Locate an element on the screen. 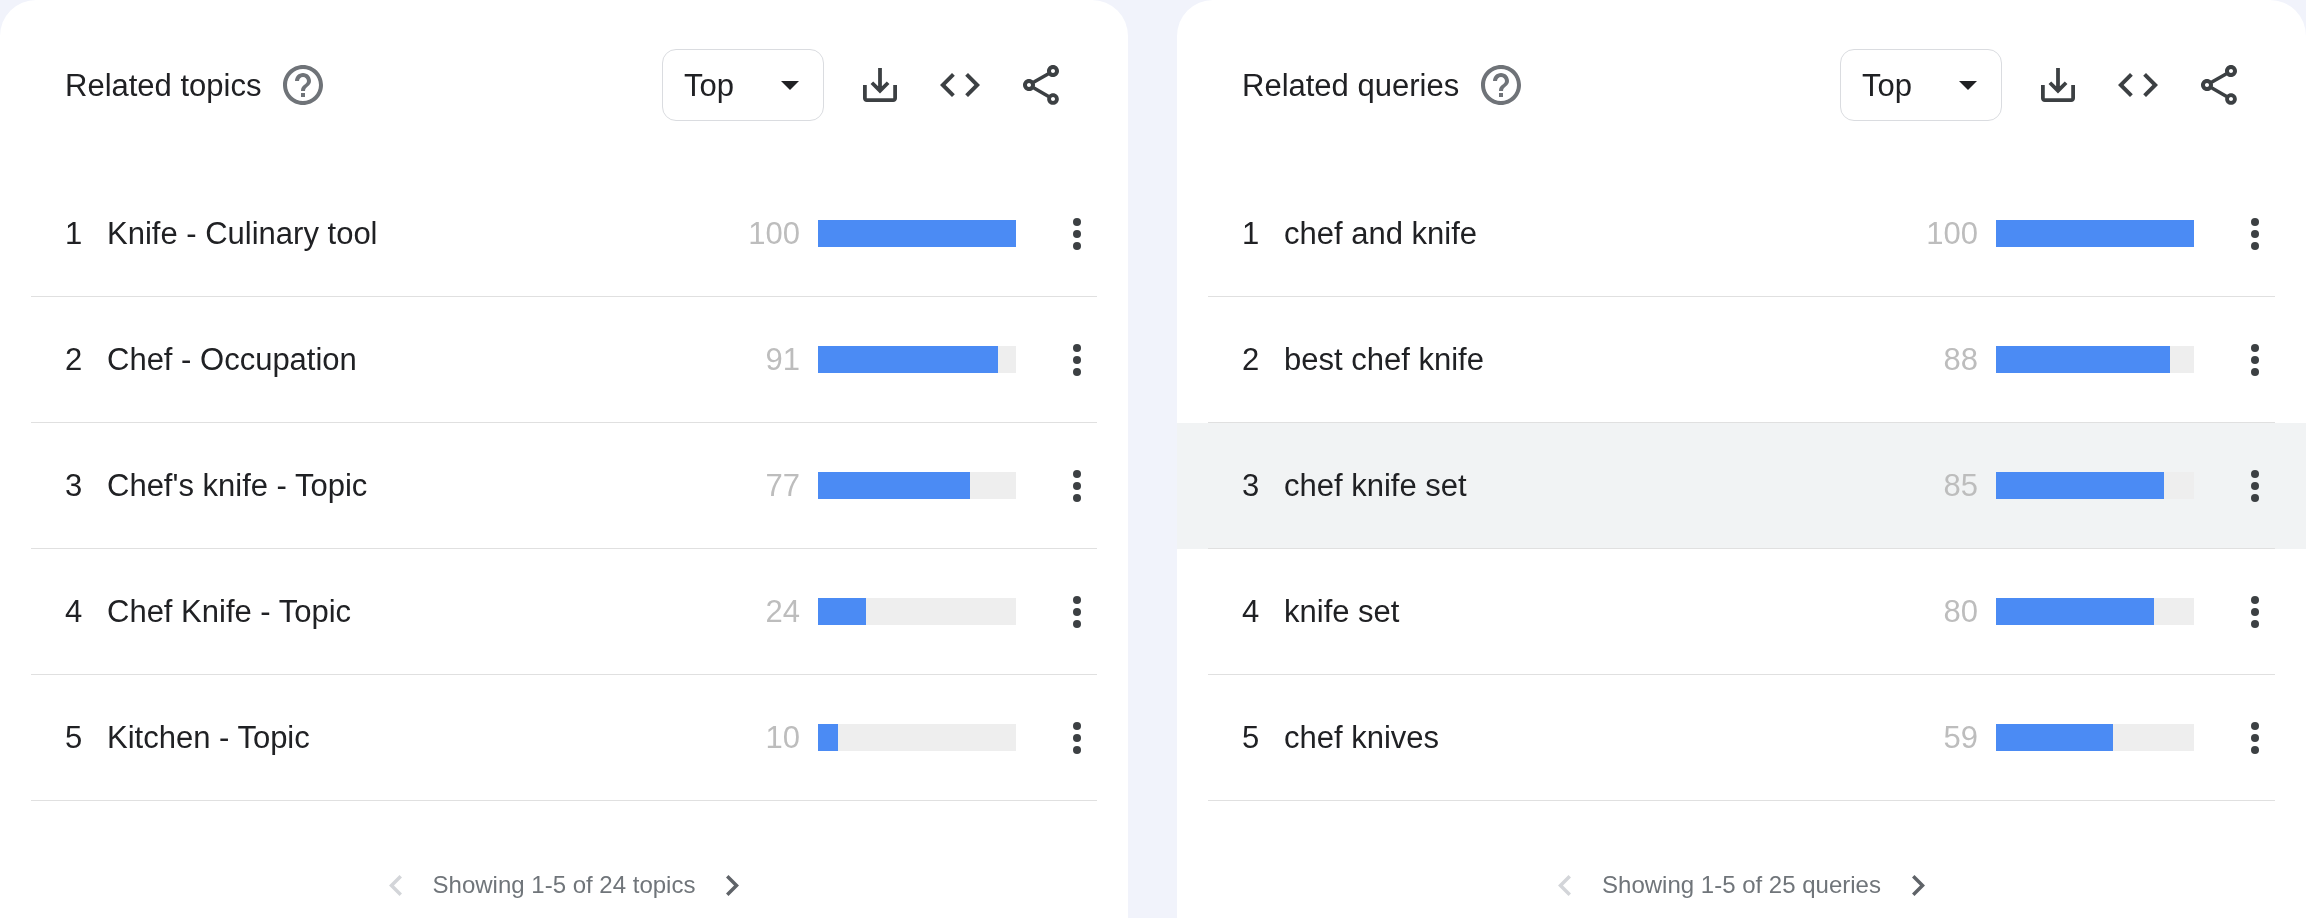 Image resolution: width=2306 pixels, height=918 pixels. value-number: 88 is located at coordinates (1960, 359).